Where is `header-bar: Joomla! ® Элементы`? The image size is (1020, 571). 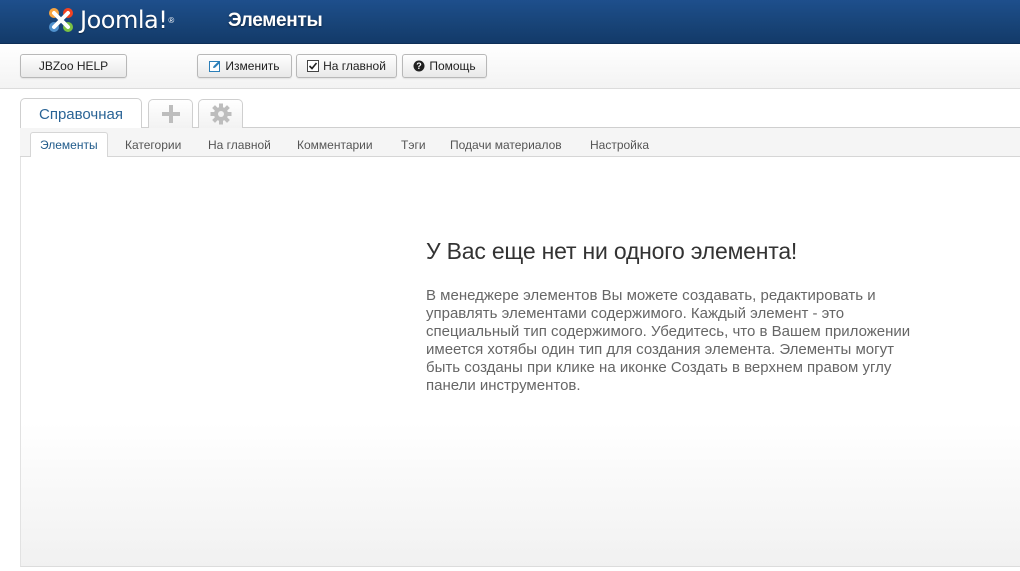
header-bar: Joomla! ® Элементы is located at coordinates (510, 22).